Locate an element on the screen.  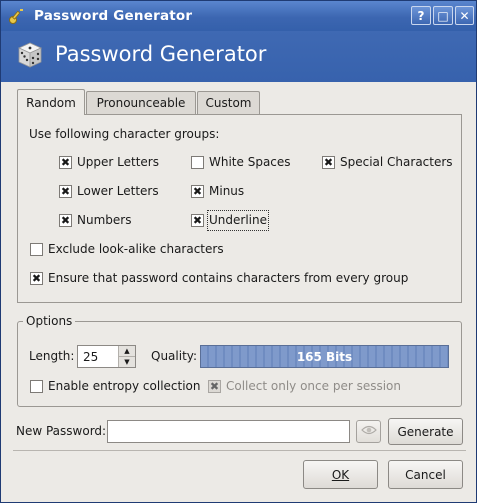
window-title: Password Generator is located at coordinates (113, 16).